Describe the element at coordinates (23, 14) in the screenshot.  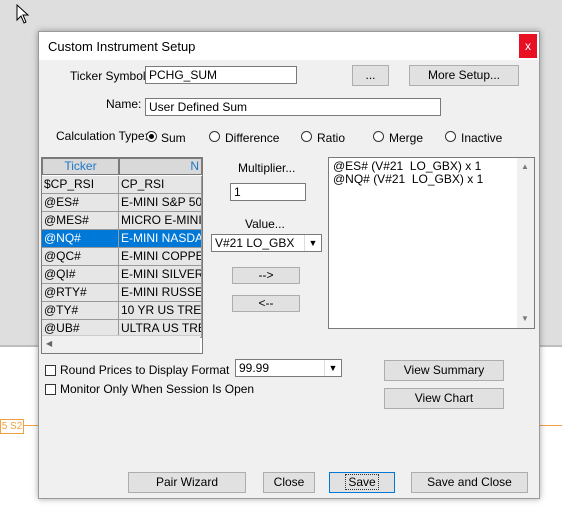
I see `mouse-pointer-icon` at that location.